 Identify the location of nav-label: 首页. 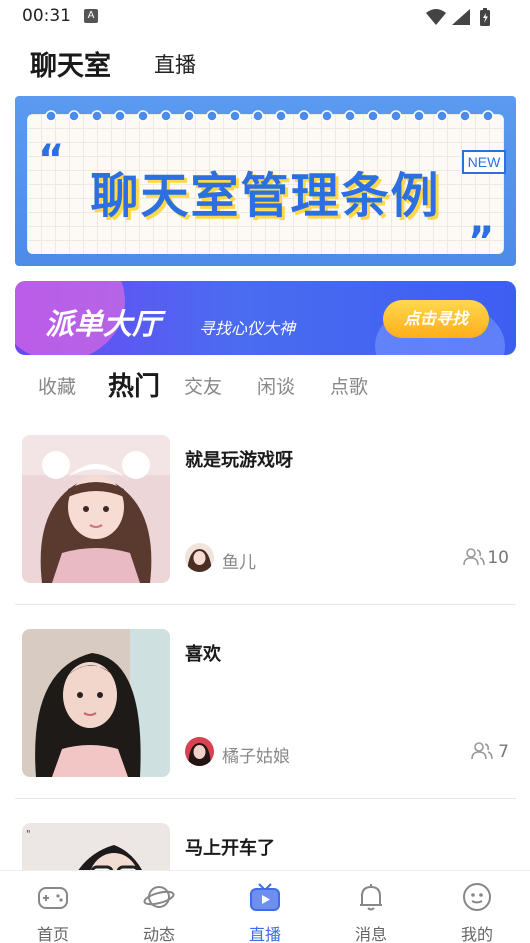
(52, 934).